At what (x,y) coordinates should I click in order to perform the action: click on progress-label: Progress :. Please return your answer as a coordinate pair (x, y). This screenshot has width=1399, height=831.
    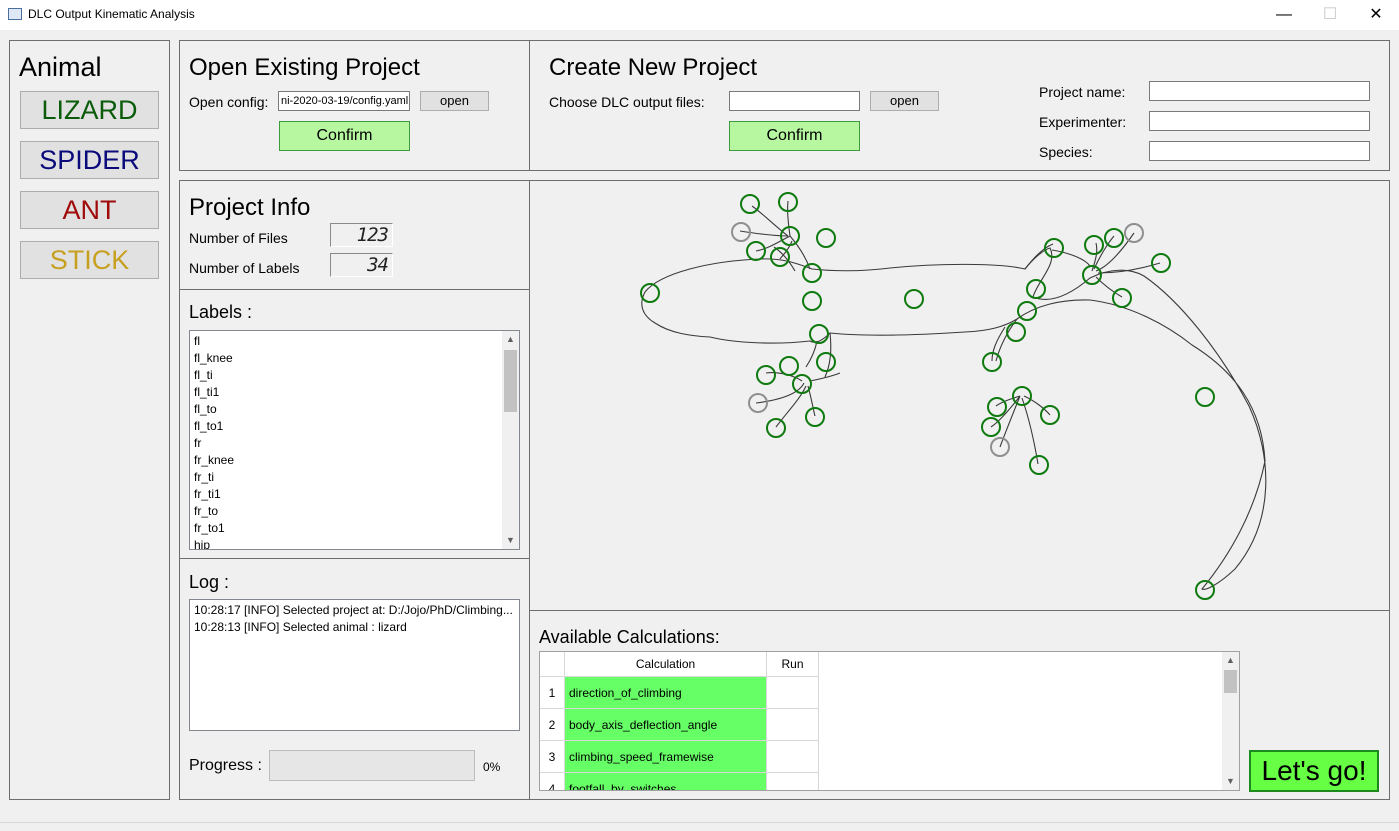
    Looking at the image, I should click on (225, 765).